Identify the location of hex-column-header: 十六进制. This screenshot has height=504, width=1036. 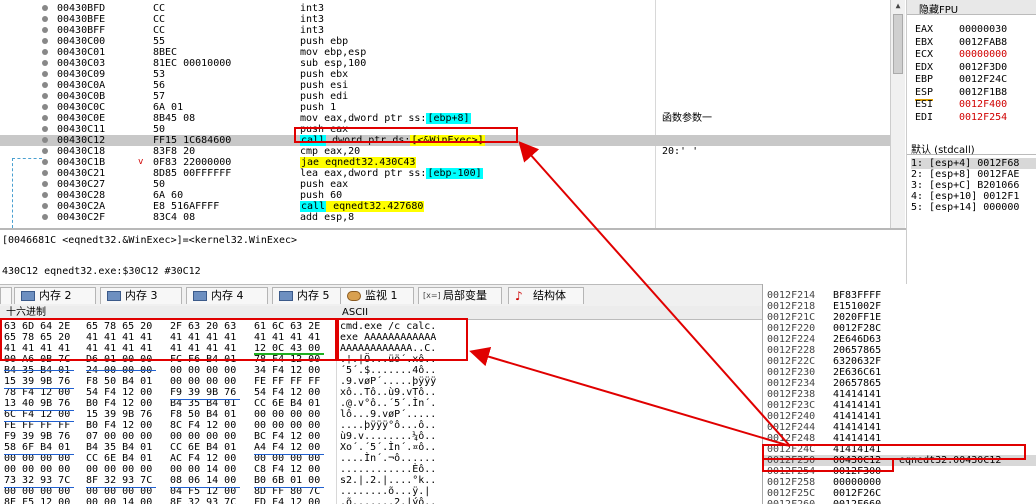
(26, 312).